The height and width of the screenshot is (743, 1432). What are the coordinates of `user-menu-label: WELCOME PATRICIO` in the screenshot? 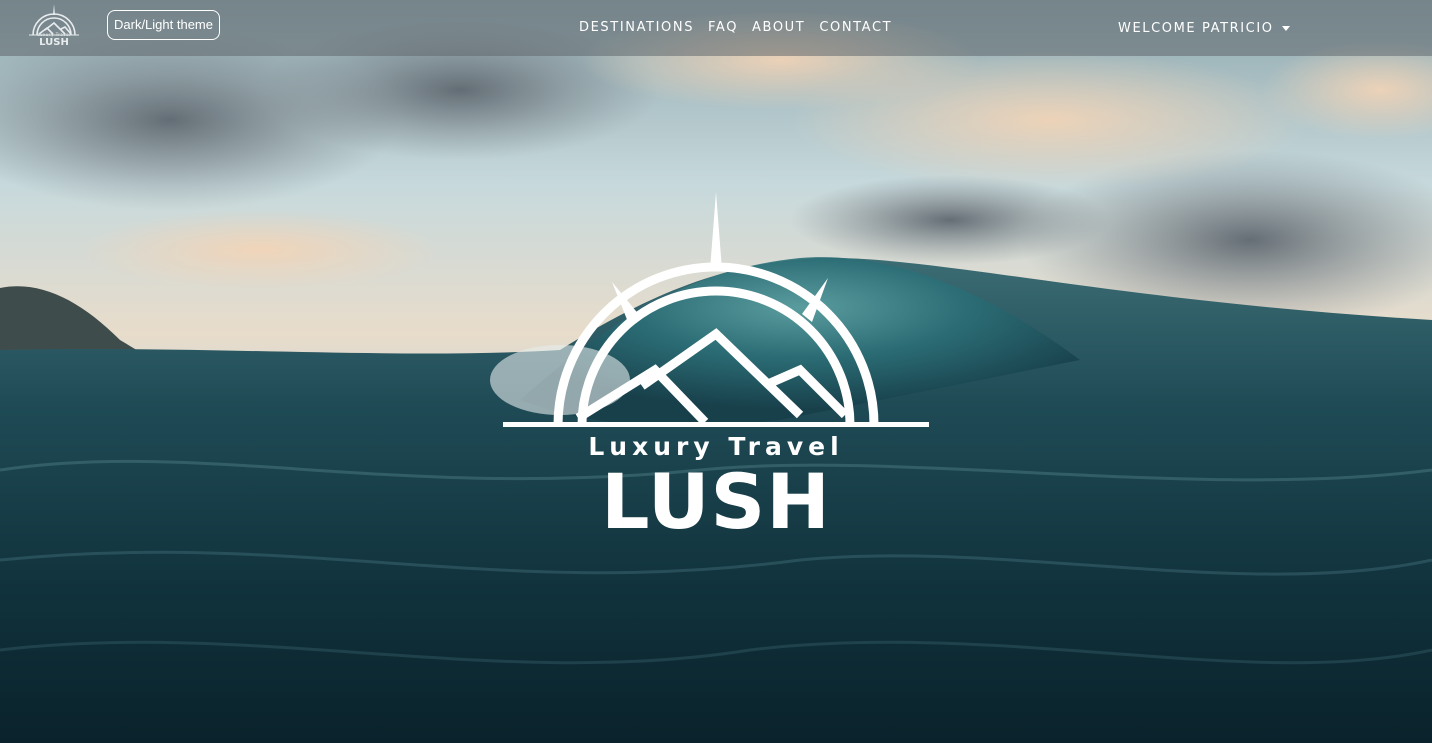 It's located at (1196, 28).